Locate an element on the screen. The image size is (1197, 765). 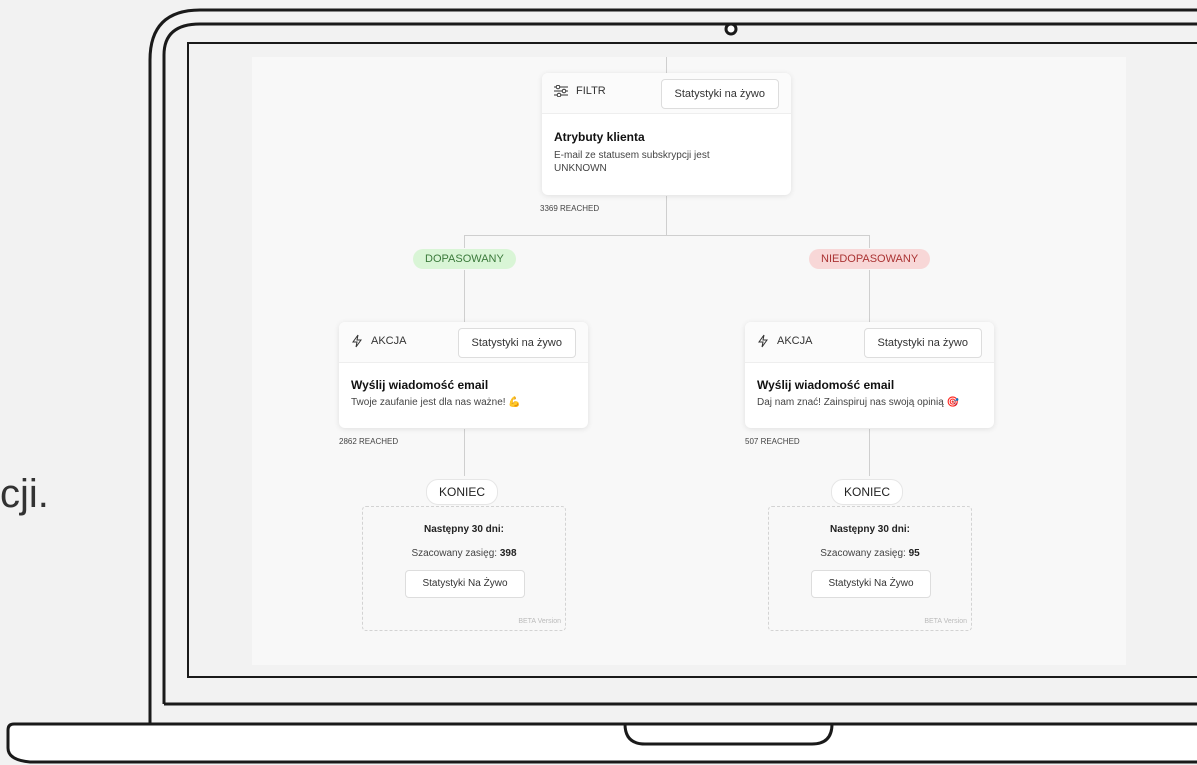
matched-branch-label: DOPASOWANY is located at coordinates (464, 259).